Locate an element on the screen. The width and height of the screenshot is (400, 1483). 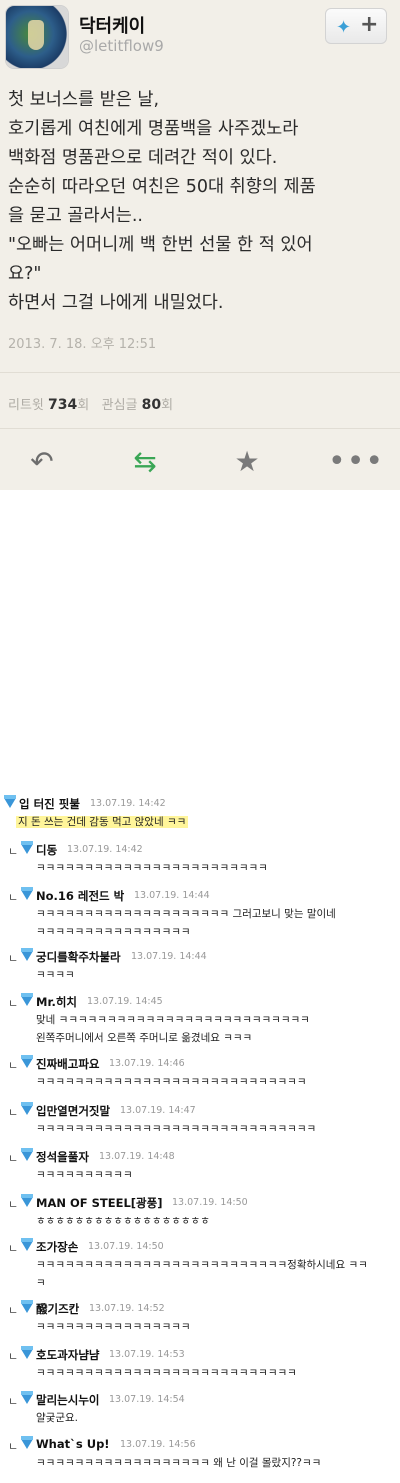
comment-text-line: 얄궂군요. is located at coordinates (57, 1418).